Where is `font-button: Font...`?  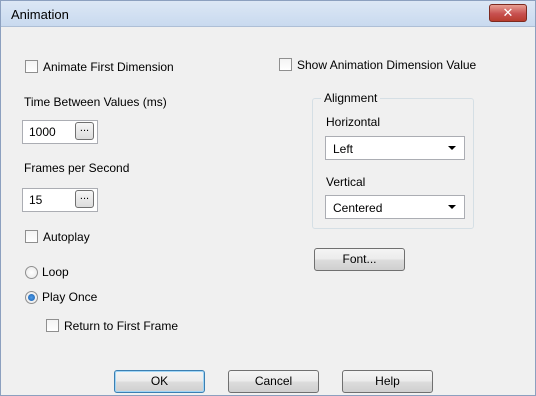
font-button: Font... is located at coordinates (359, 259).